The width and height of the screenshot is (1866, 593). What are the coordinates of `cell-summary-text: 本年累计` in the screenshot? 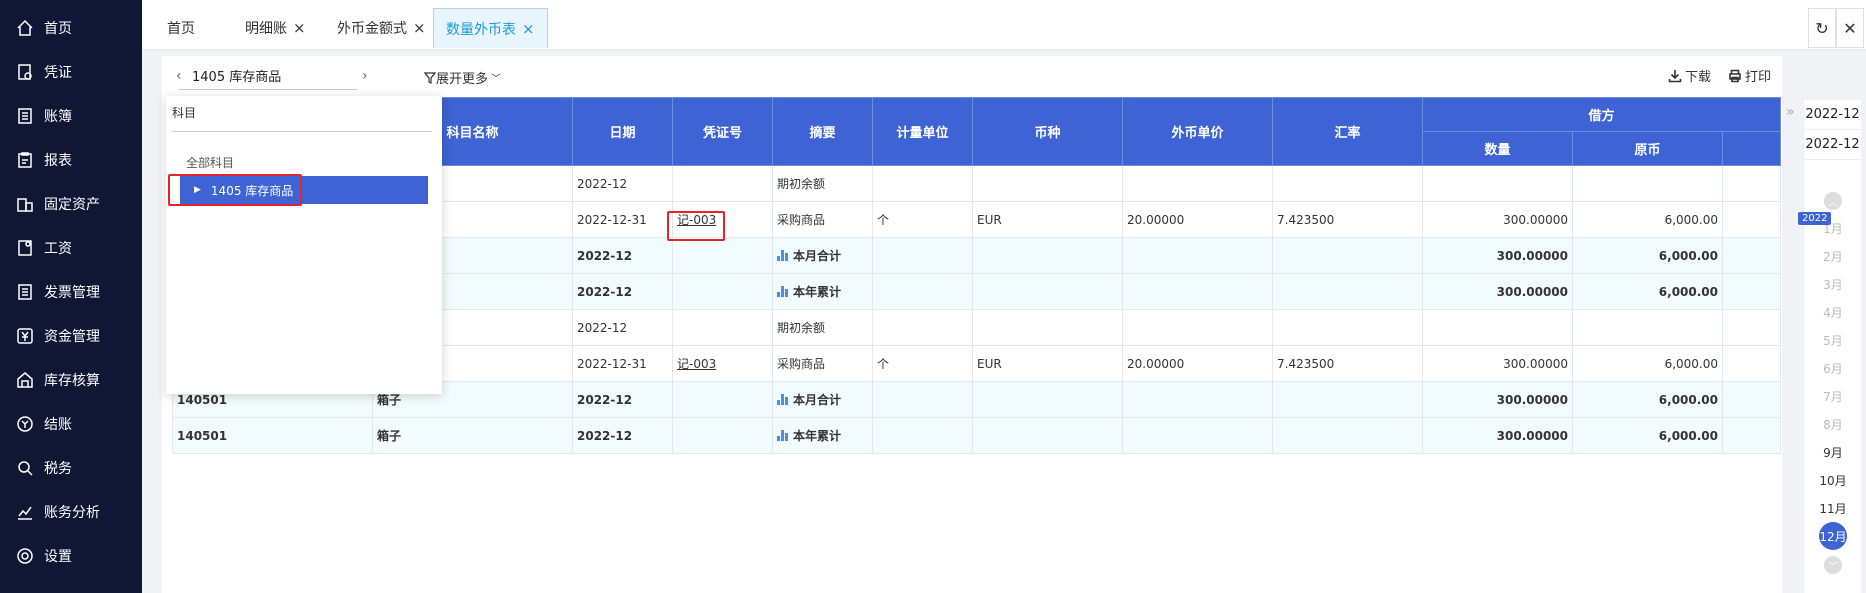 It's located at (817, 292).